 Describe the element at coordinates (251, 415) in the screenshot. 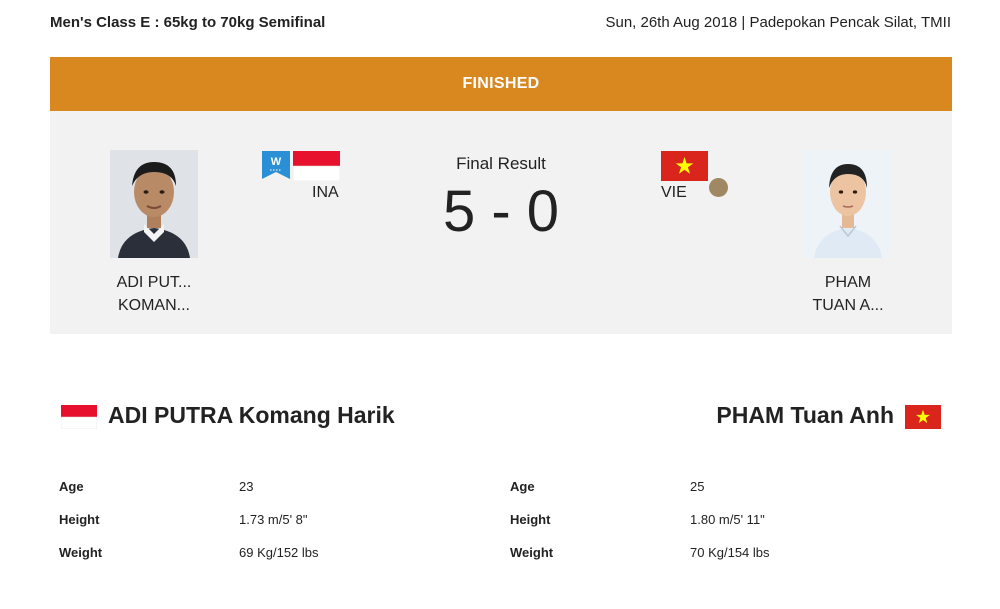

I see `player-left-full-name: ADI PUTRA Komang Harik` at that location.